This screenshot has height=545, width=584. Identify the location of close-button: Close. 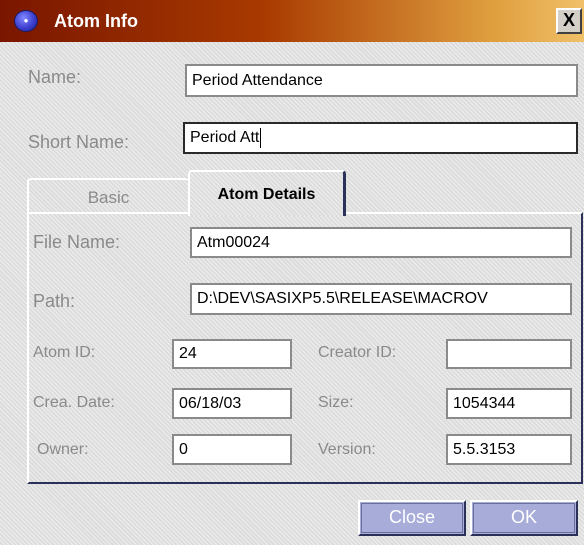
(412, 518).